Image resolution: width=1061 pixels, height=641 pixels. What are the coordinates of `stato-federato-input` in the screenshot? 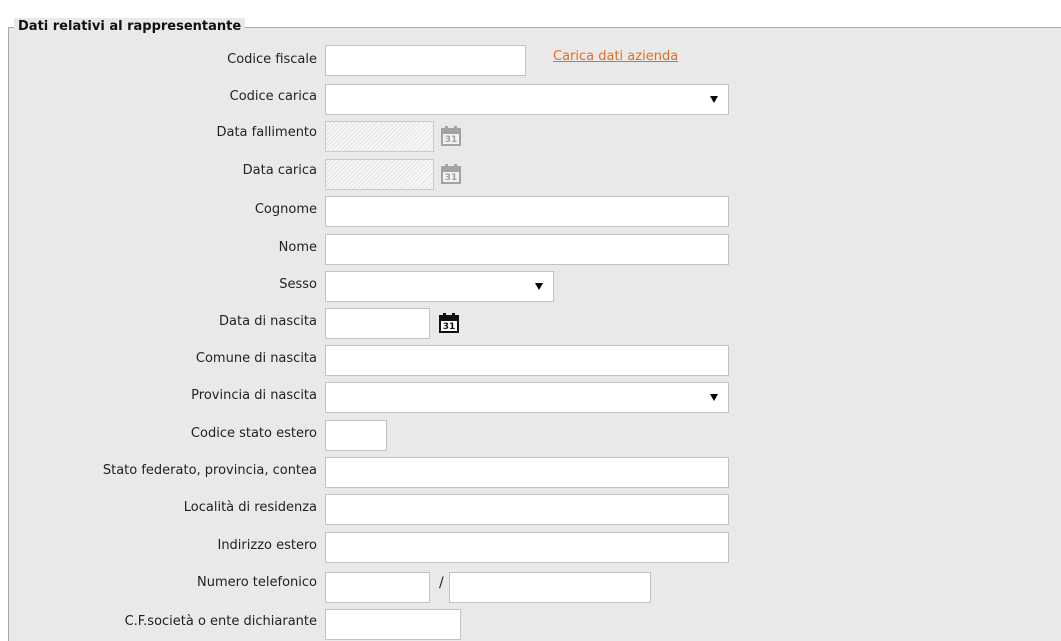 It's located at (527, 472).